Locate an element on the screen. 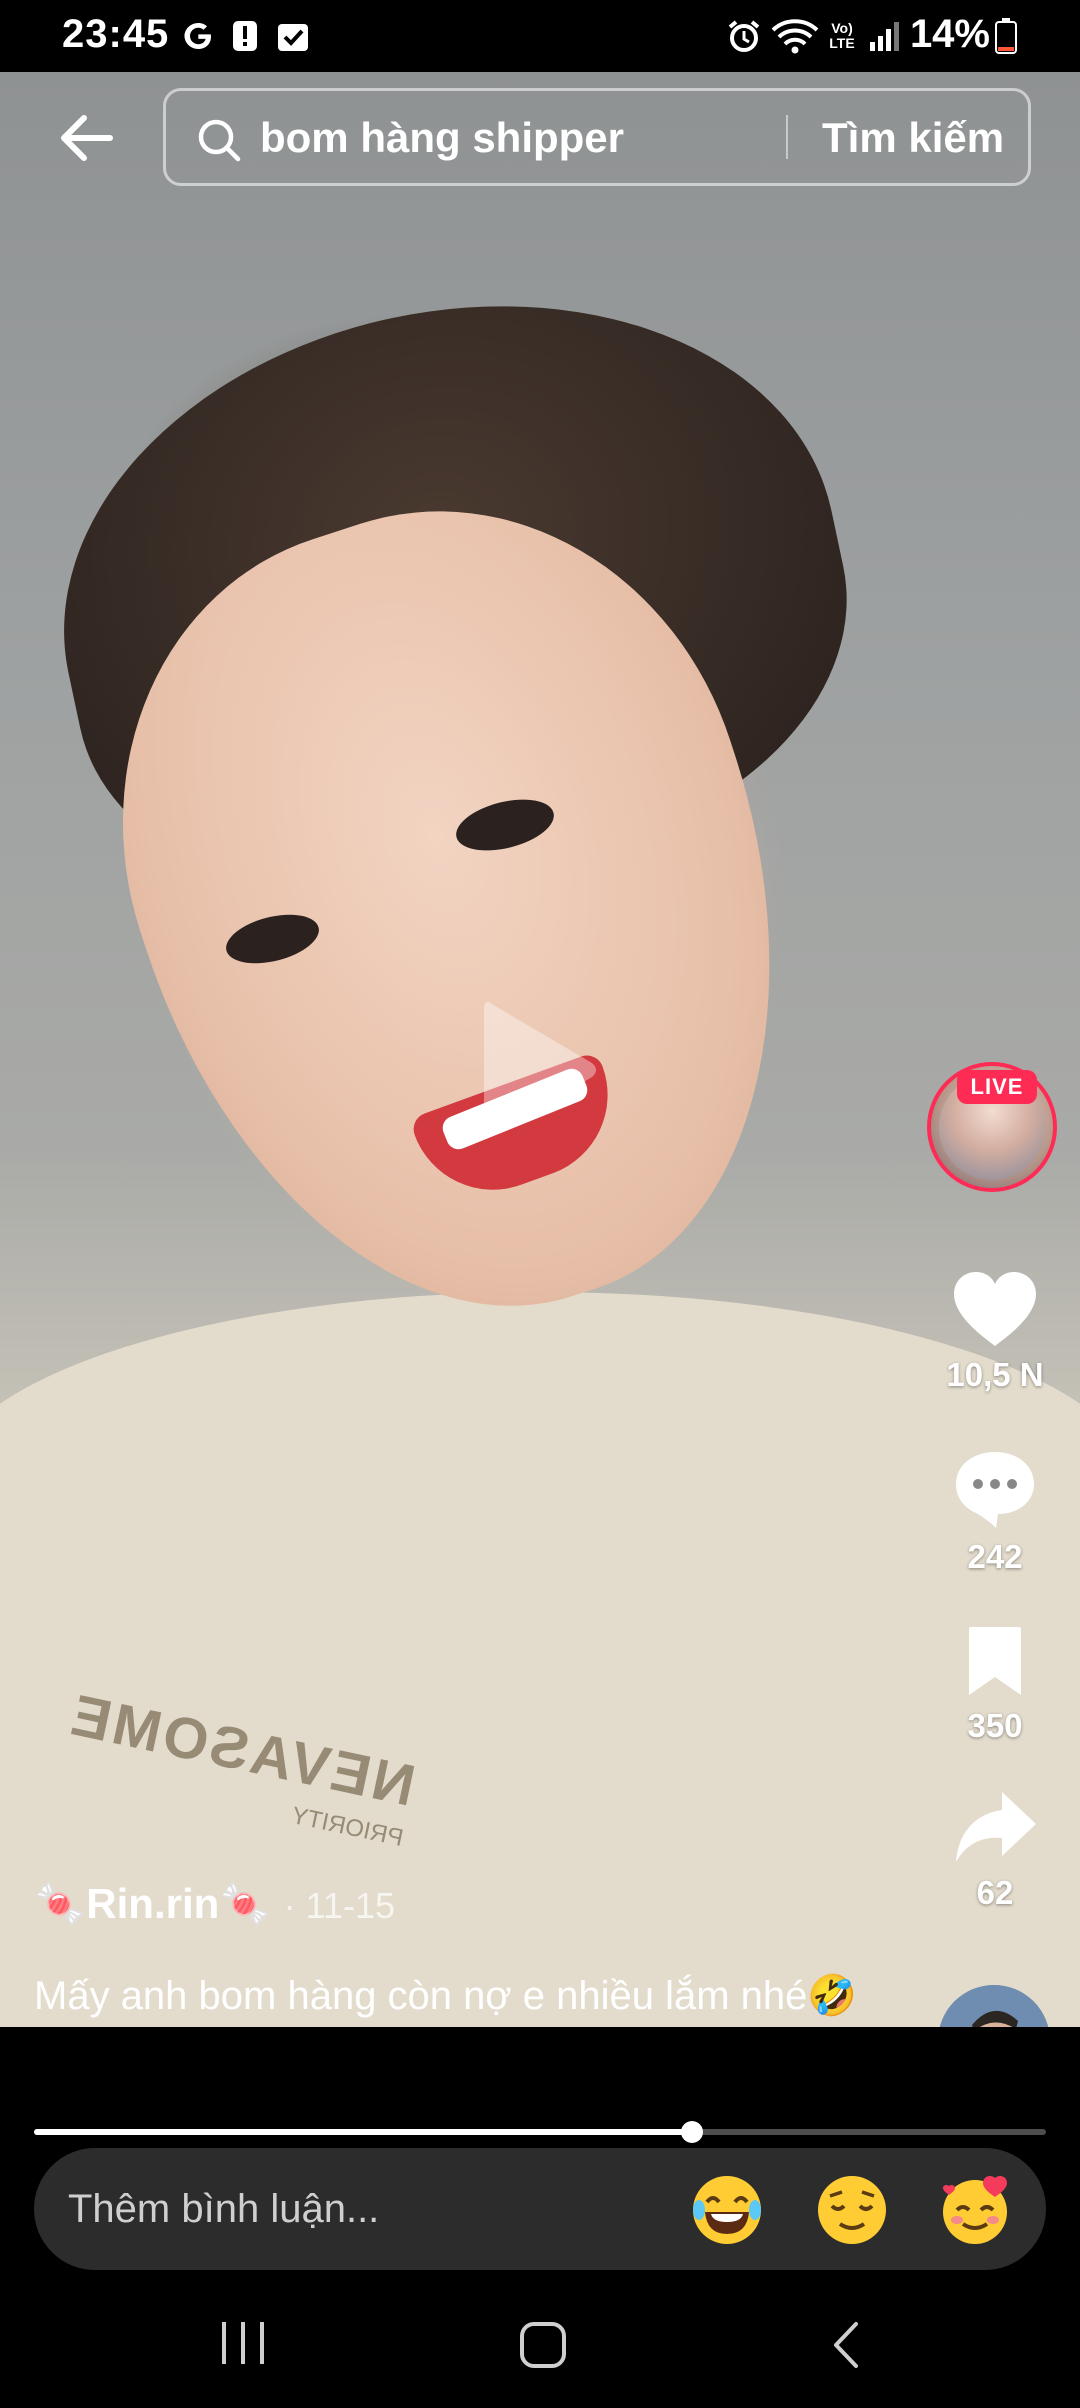 The image size is (1080, 2408). status-time: 23:45 is located at coordinates (116, 34).